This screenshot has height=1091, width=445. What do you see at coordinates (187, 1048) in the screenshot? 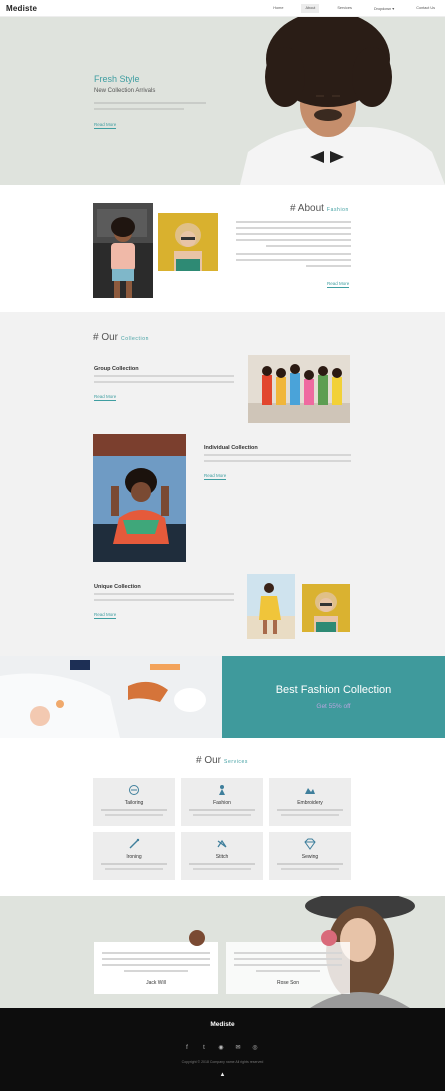
I see `facebook-icon: f` at bounding box center [187, 1048].